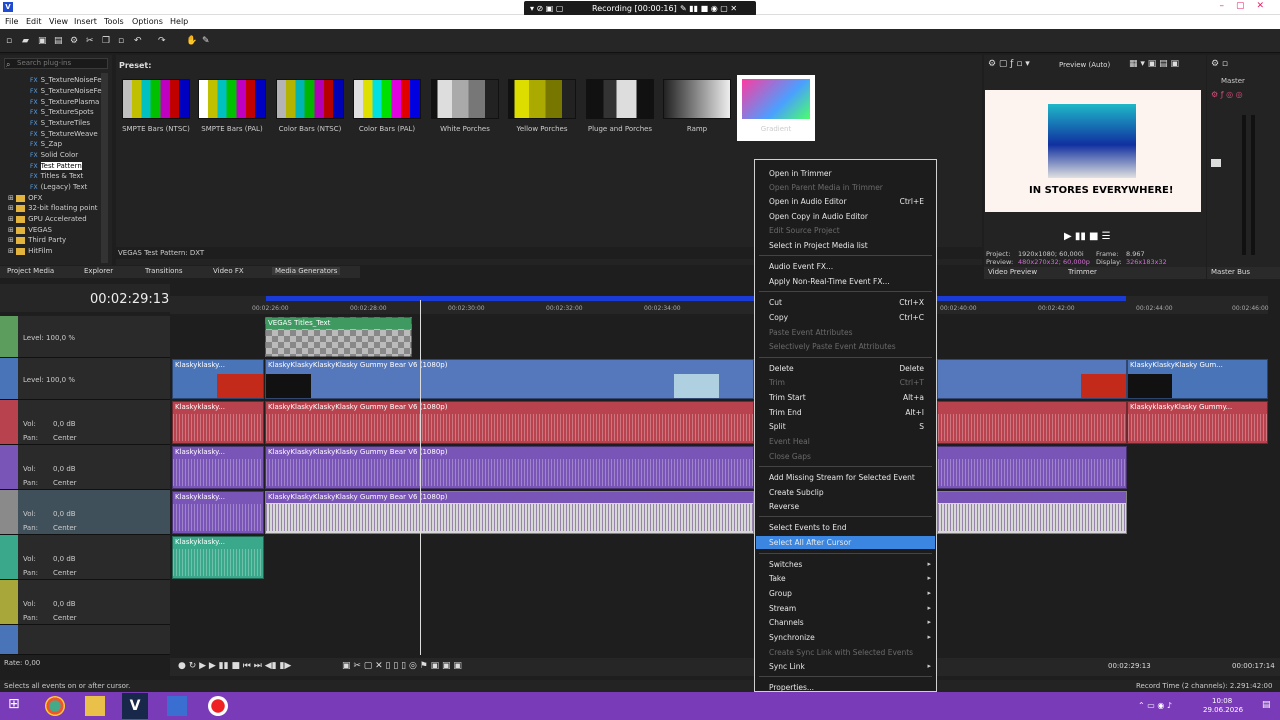  What do you see at coordinates (106, 41) in the screenshot?
I see `copy-icon: ❐` at bounding box center [106, 41].